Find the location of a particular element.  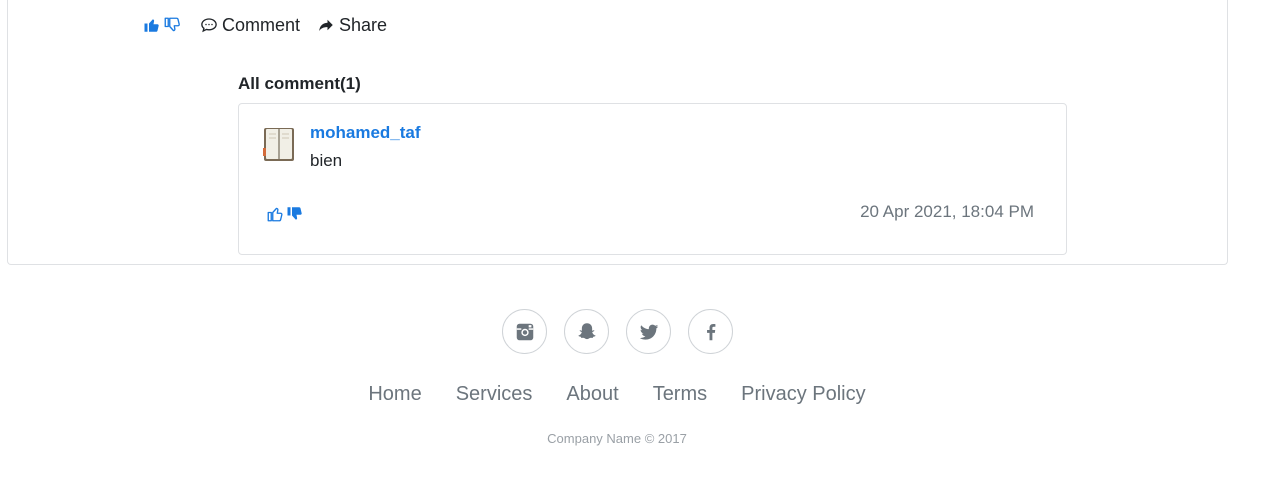

share-icon is located at coordinates (326, 25).